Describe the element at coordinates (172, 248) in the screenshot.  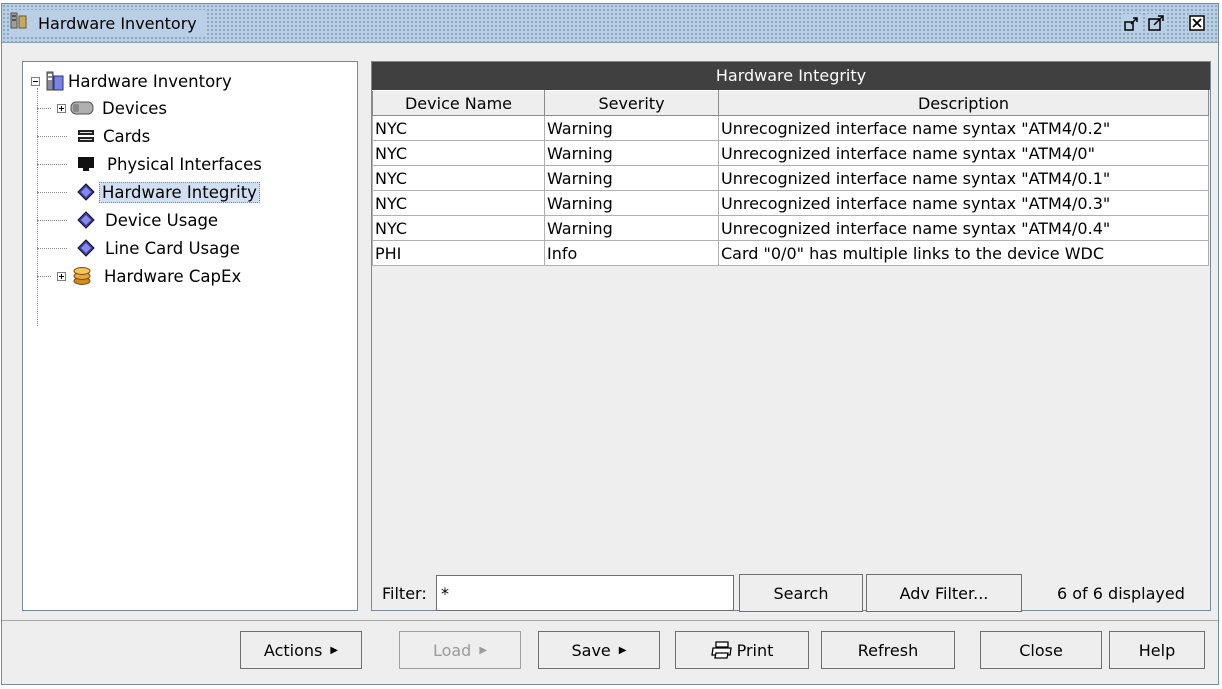
I see `tree-item-label: Line Card Usage` at that location.